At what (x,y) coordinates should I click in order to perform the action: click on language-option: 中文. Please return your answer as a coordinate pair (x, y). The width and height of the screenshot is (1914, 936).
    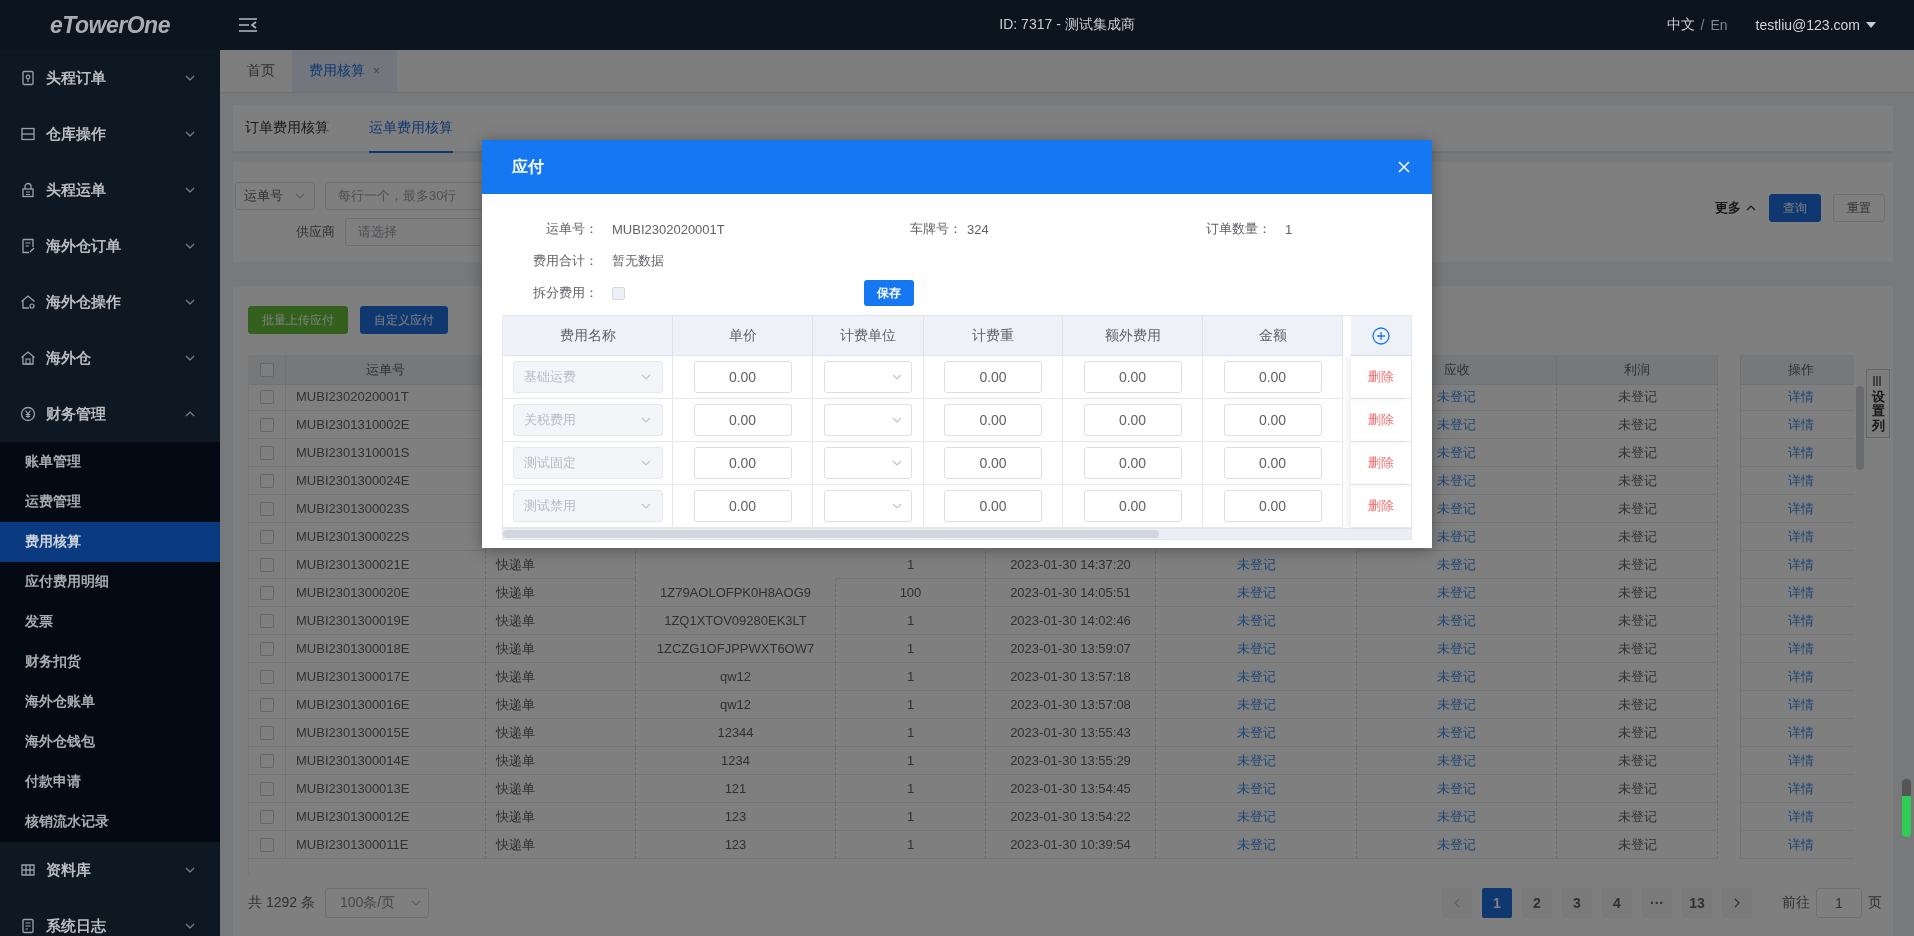
    Looking at the image, I should click on (1680, 25).